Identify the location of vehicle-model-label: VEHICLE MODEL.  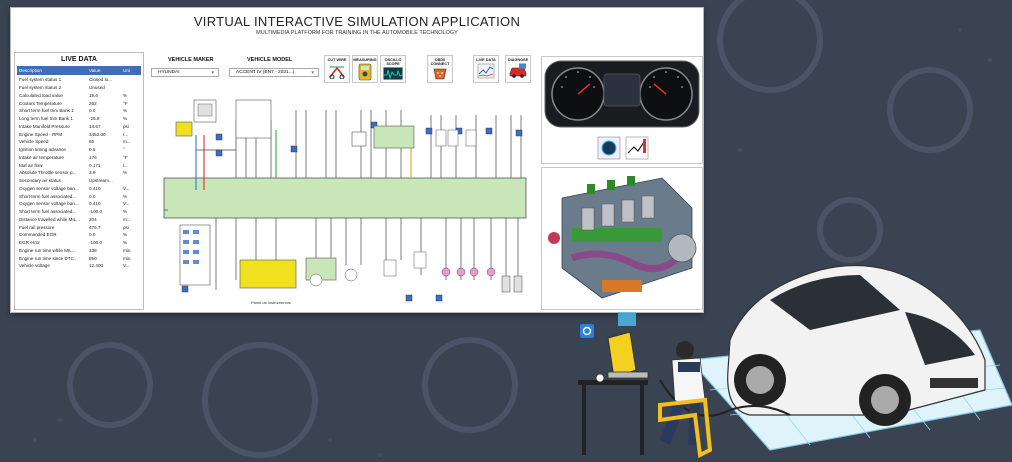
(270, 60).